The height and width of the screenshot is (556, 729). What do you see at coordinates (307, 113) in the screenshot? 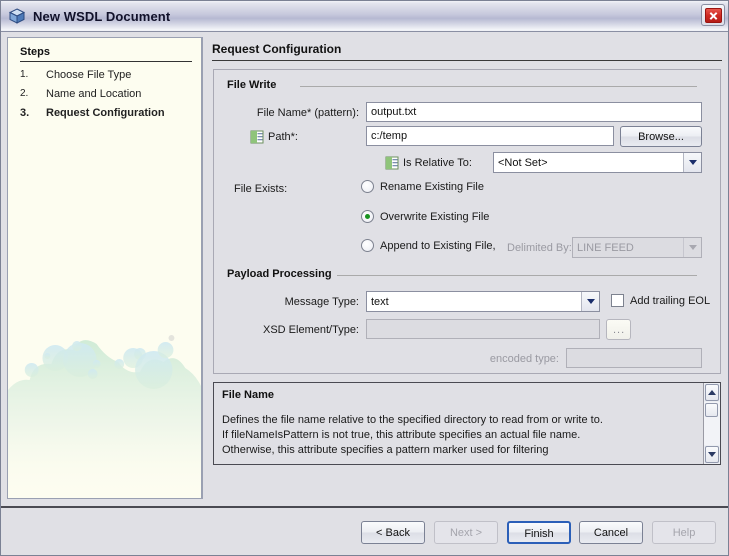
I see `file-name-label: File Name* (pattern):` at bounding box center [307, 113].